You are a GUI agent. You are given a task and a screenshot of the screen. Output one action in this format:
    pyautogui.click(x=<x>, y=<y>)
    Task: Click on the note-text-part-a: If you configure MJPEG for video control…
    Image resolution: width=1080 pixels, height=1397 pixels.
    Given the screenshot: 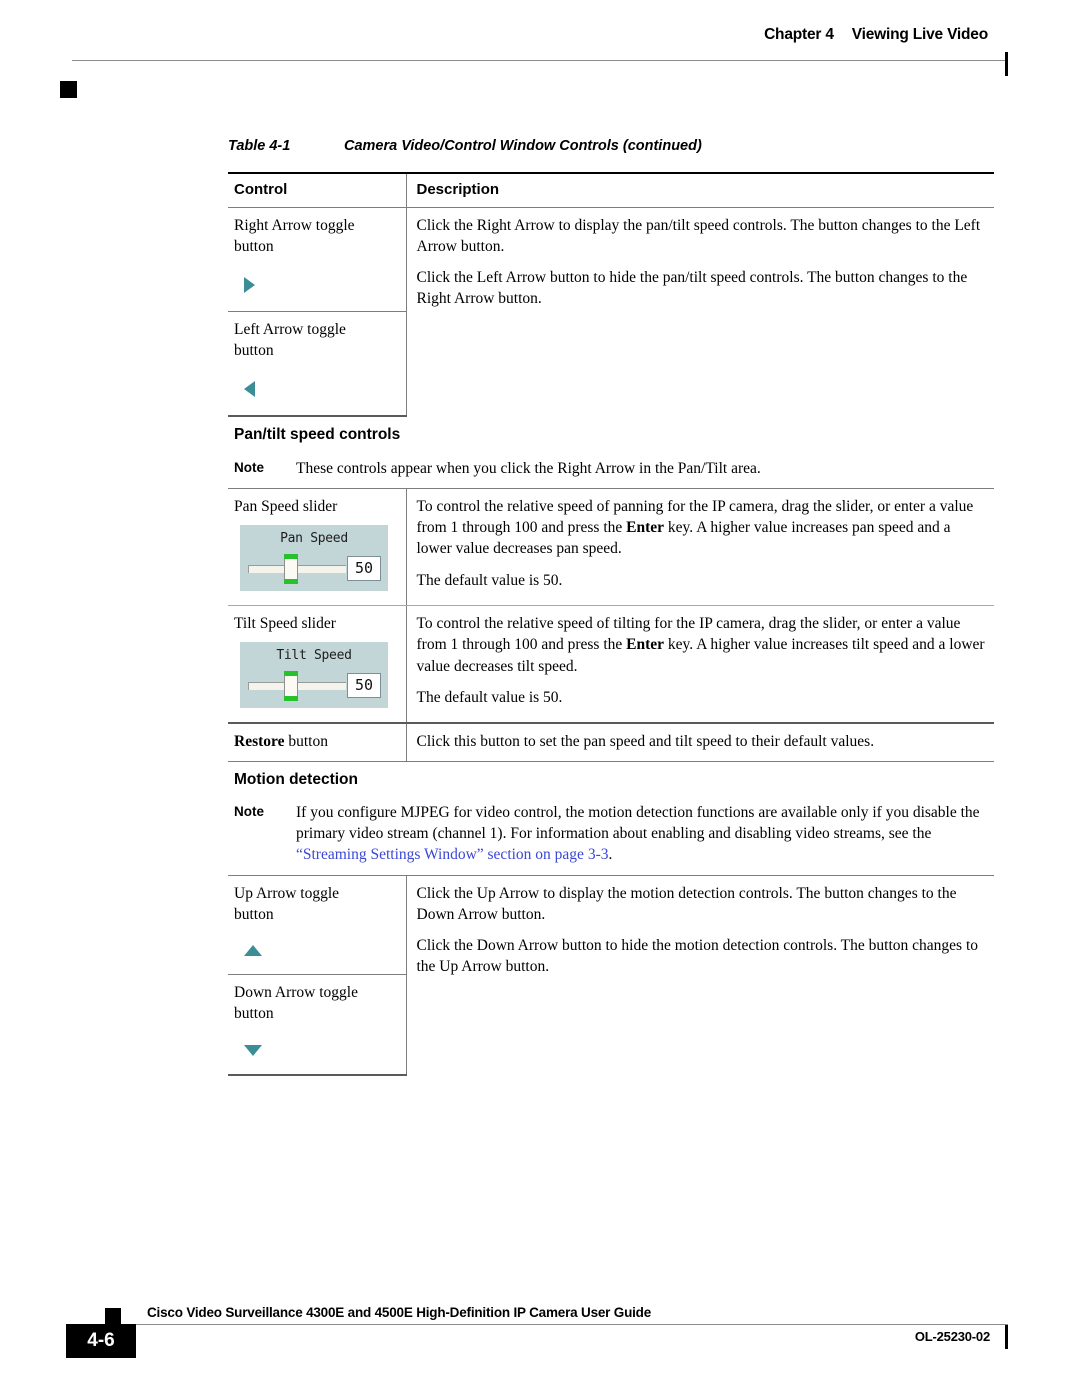 What is the action you would take?
    pyautogui.click(x=638, y=823)
    